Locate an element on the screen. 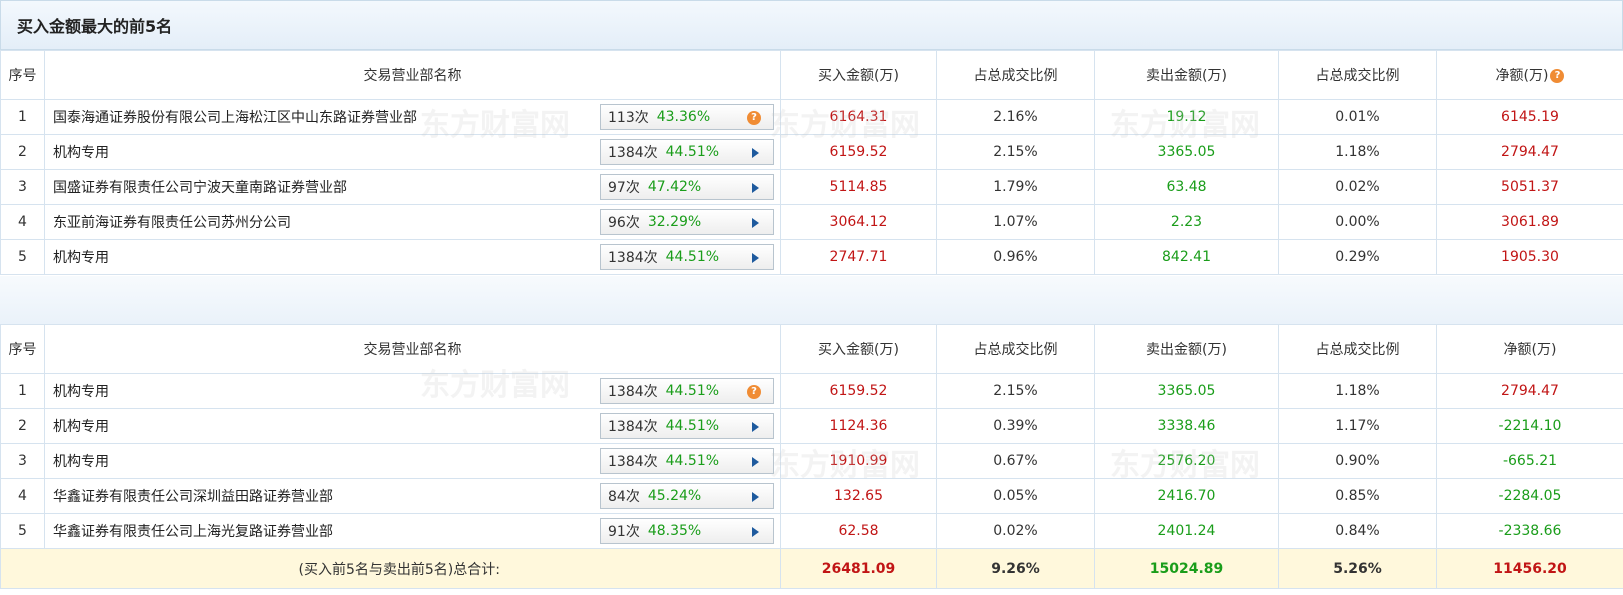 Image resolution: width=1623 pixels, height=595 pixels. section-separator is located at coordinates (811, 300).